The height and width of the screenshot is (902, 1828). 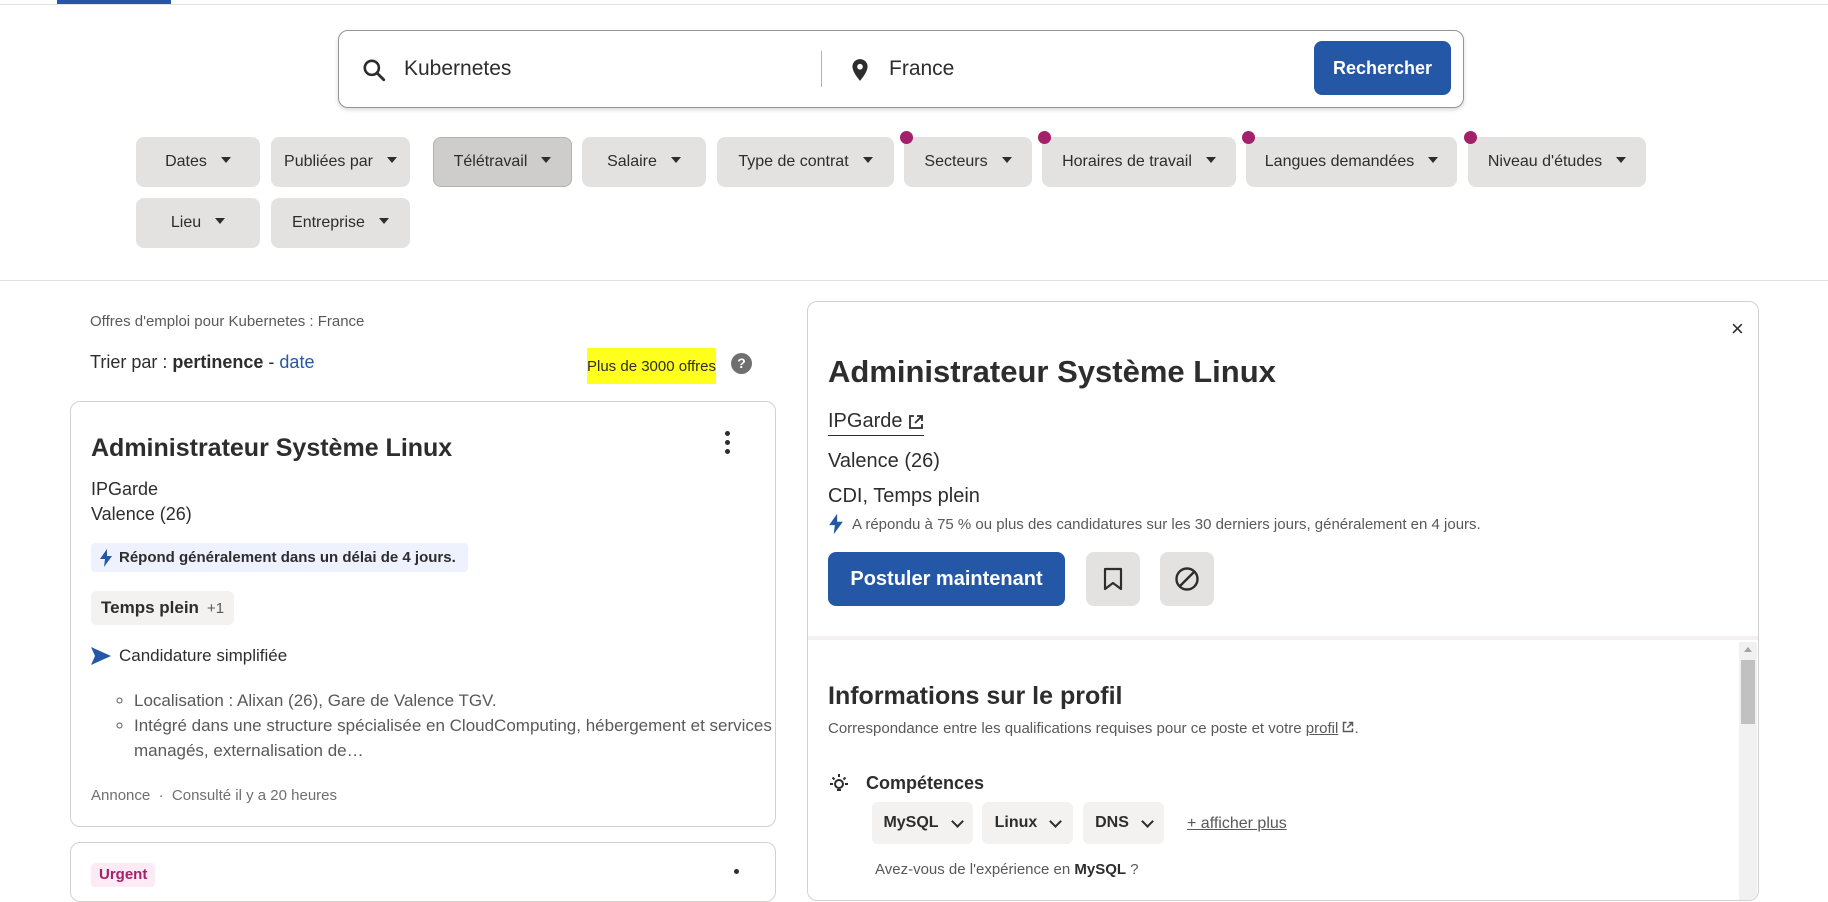 What do you see at coordinates (254, 795) in the screenshot?
I see `viewed-time: Consulté il y a 20 heures` at bounding box center [254, 795].